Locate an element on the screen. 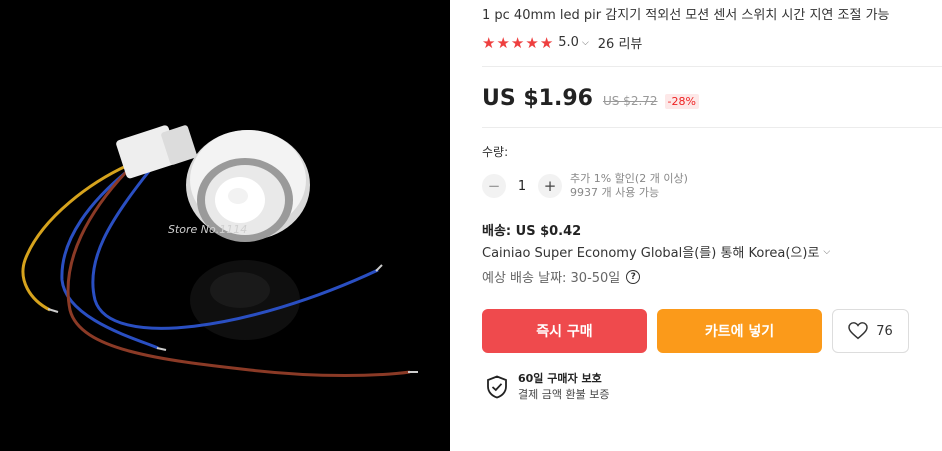  delivery-estimate-text: 예상 배송 날짜: 30-50일 is located at coordinates (551, 278).